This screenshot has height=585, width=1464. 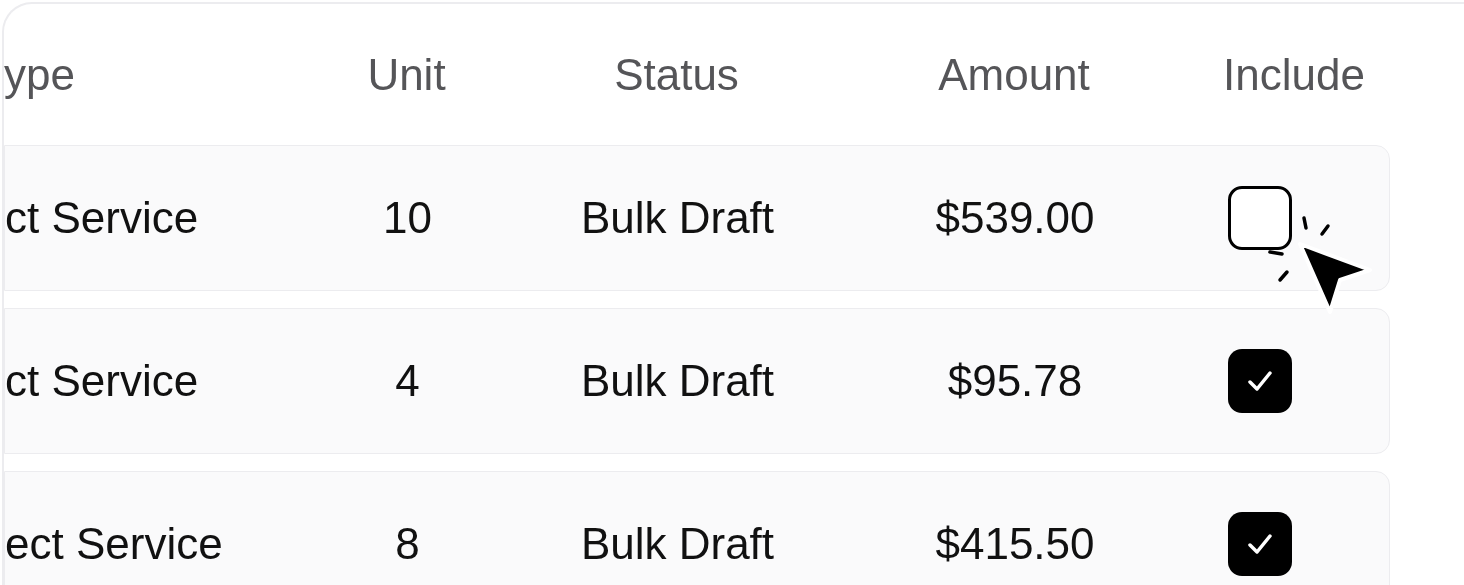 I want to click on table-cell-text: 10, so click(x=407, y=218).